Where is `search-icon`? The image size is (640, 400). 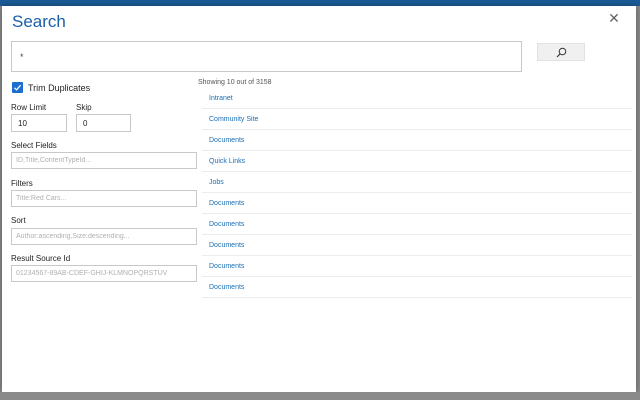
search-icon is located at coordinates (561, 52).